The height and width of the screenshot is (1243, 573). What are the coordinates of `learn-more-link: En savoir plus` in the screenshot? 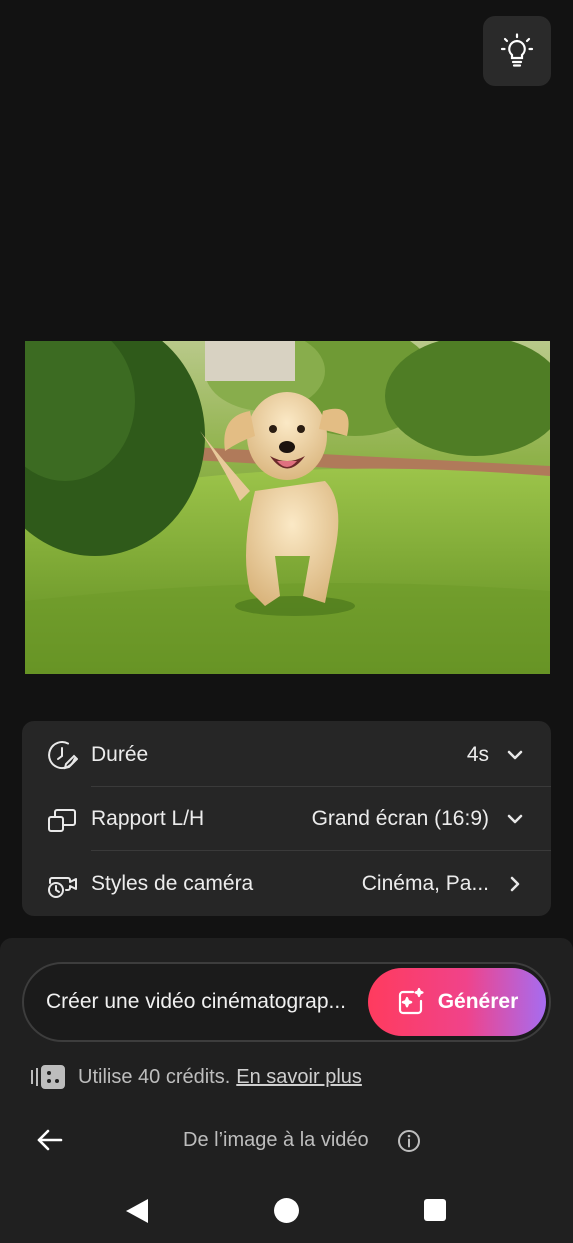 It's located at (299, 1077).